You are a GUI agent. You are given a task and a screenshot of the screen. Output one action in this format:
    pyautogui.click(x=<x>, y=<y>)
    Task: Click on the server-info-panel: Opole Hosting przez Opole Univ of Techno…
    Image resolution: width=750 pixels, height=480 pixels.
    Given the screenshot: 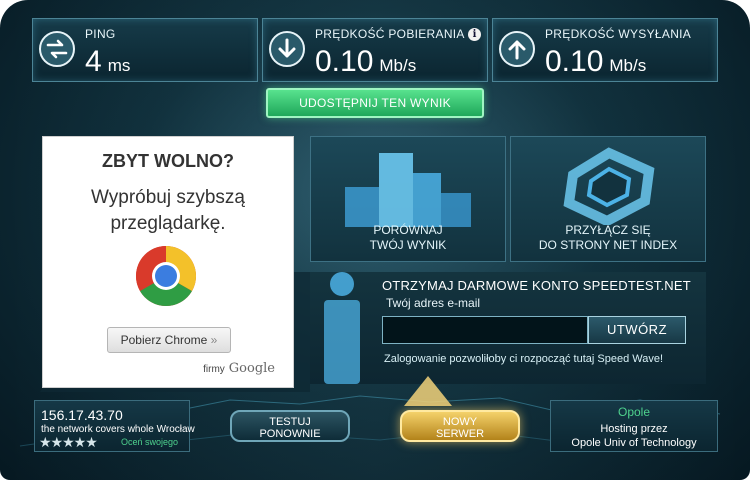 What is the action you would take?
    pyautogui.click(x=634, y=426)
    